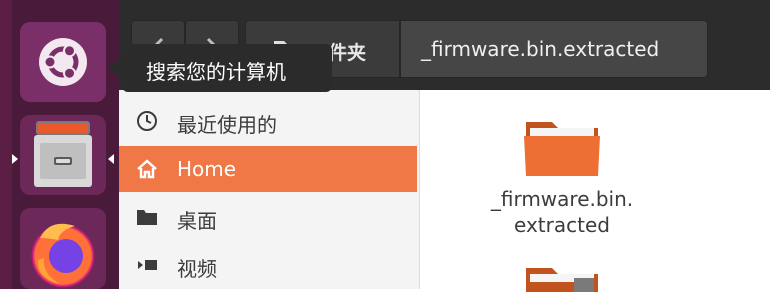 The width and height of the screenshot is (770, 293). I want to click on ubuntu-dash-button, so click(63, 62).